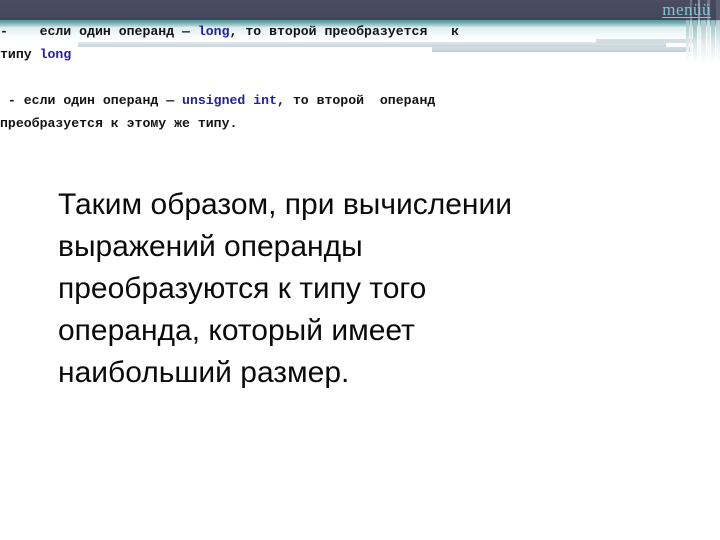 The width and height of the screenshot is (720, 540). Describe the element at coordinates (119, 123) in the screenshot. I see `bullet-2-line-2: преобразуется к этому же типу.` at that location.